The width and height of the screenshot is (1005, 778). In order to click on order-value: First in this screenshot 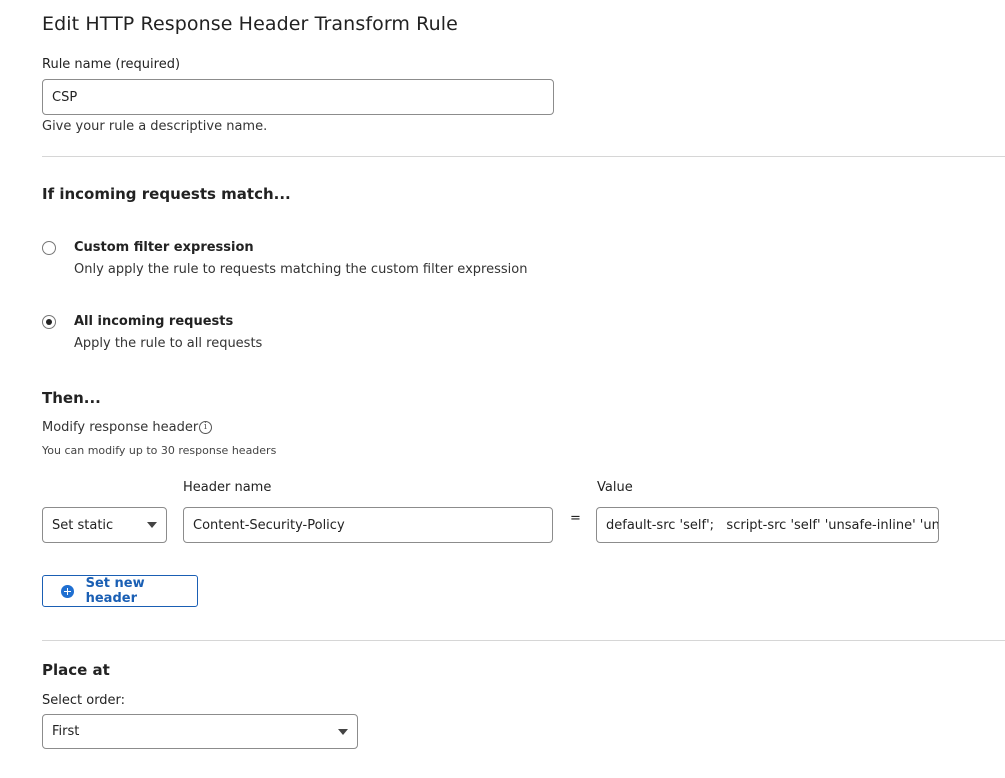, I will do `click(66, 731)`.